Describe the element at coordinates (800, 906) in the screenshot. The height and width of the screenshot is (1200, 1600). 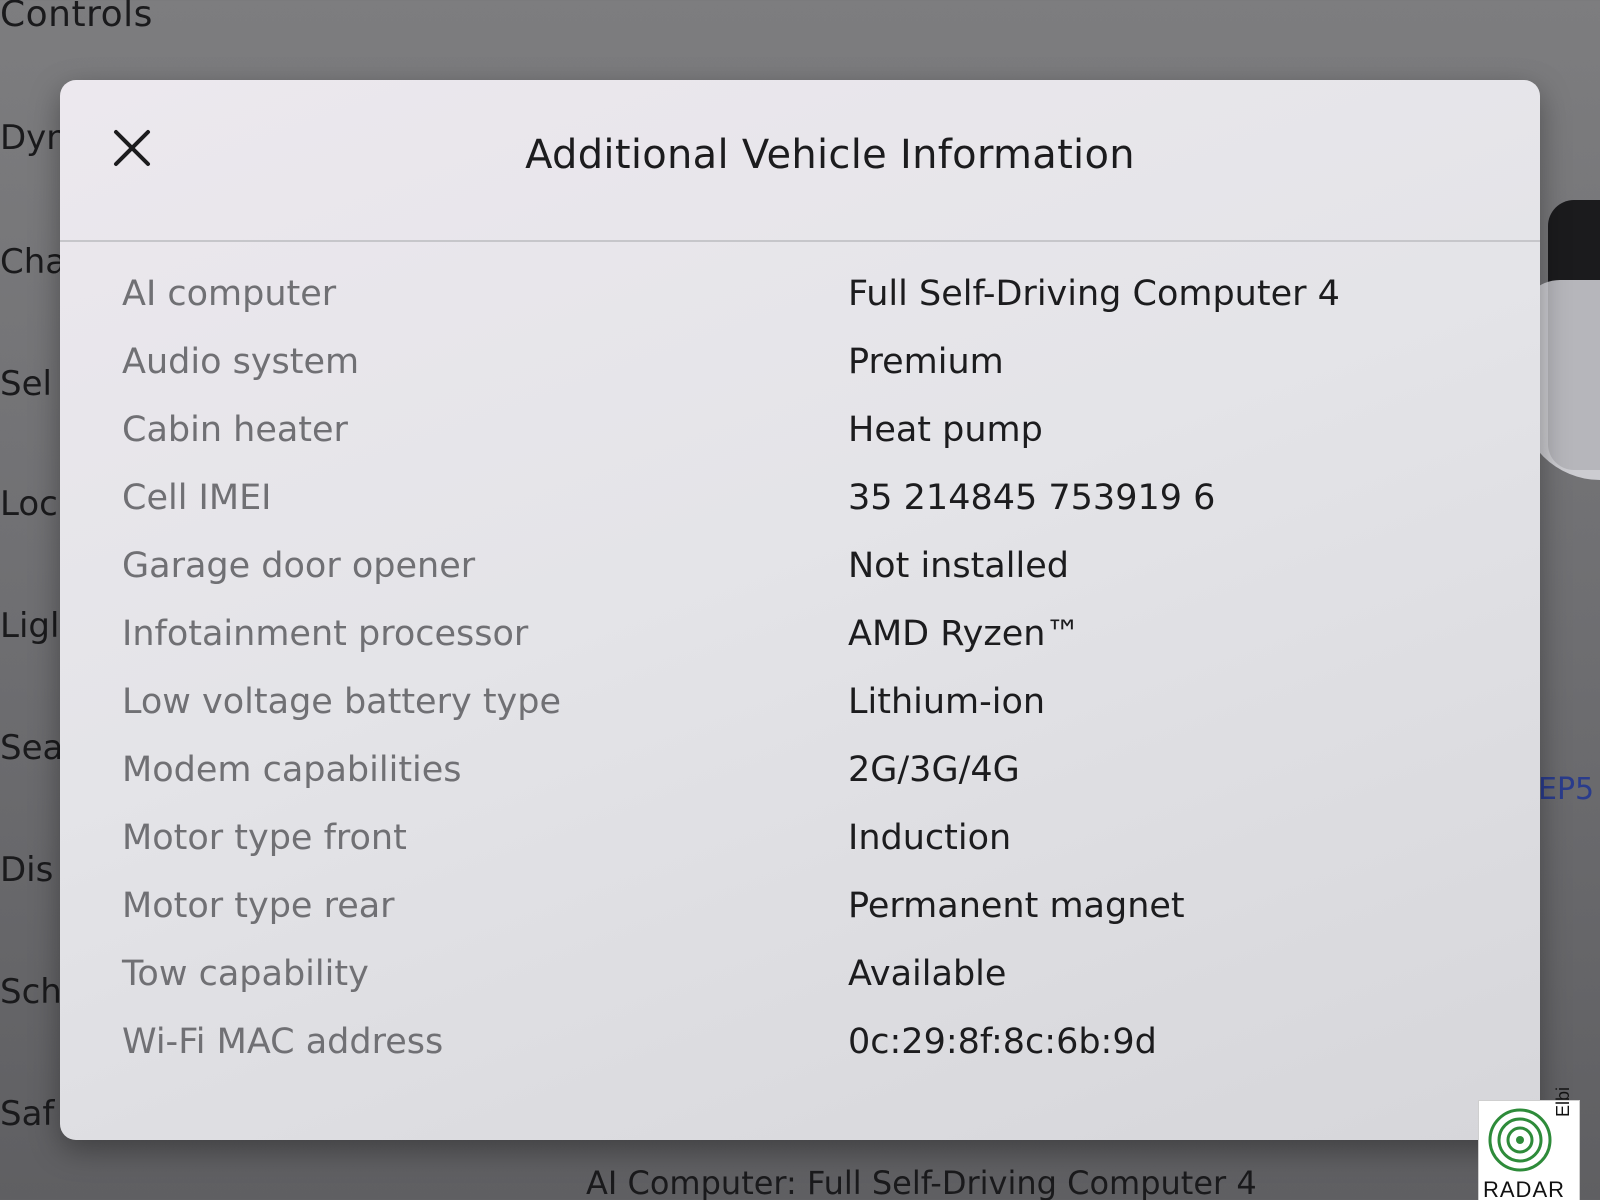
I see `info-row-motor-type-rear: Motor type rear Permanent magnet` at that location.